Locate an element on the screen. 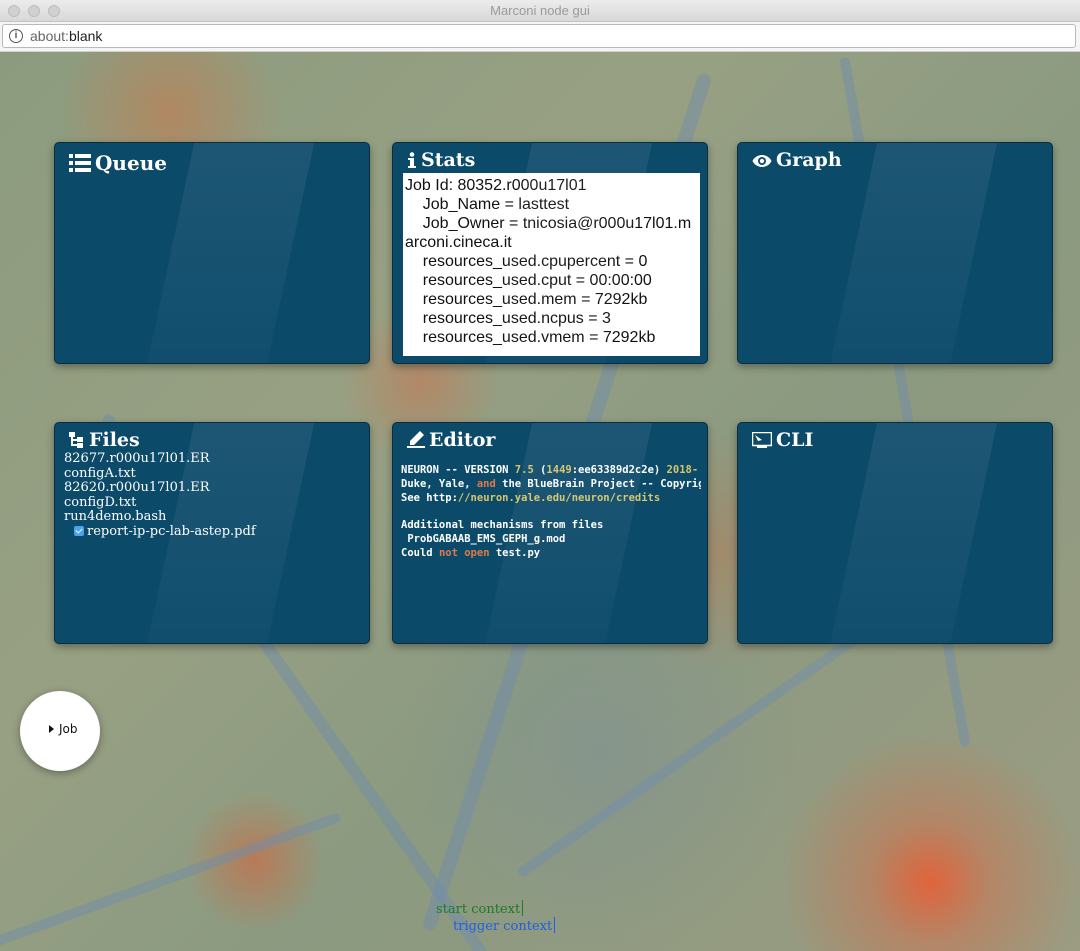 This screenshot has width=1080, height=951. cli-title-text: CLI is located at coordinates (795, 440).